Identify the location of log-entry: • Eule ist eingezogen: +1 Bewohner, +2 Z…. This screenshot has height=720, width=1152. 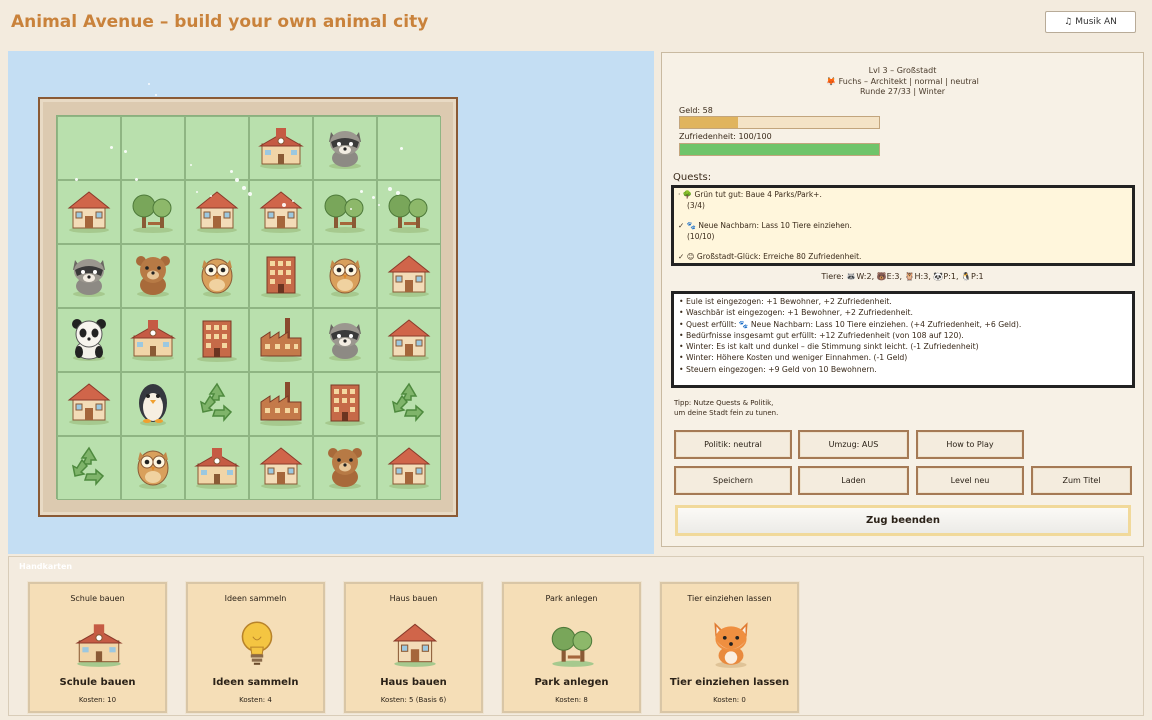
(785, 301).